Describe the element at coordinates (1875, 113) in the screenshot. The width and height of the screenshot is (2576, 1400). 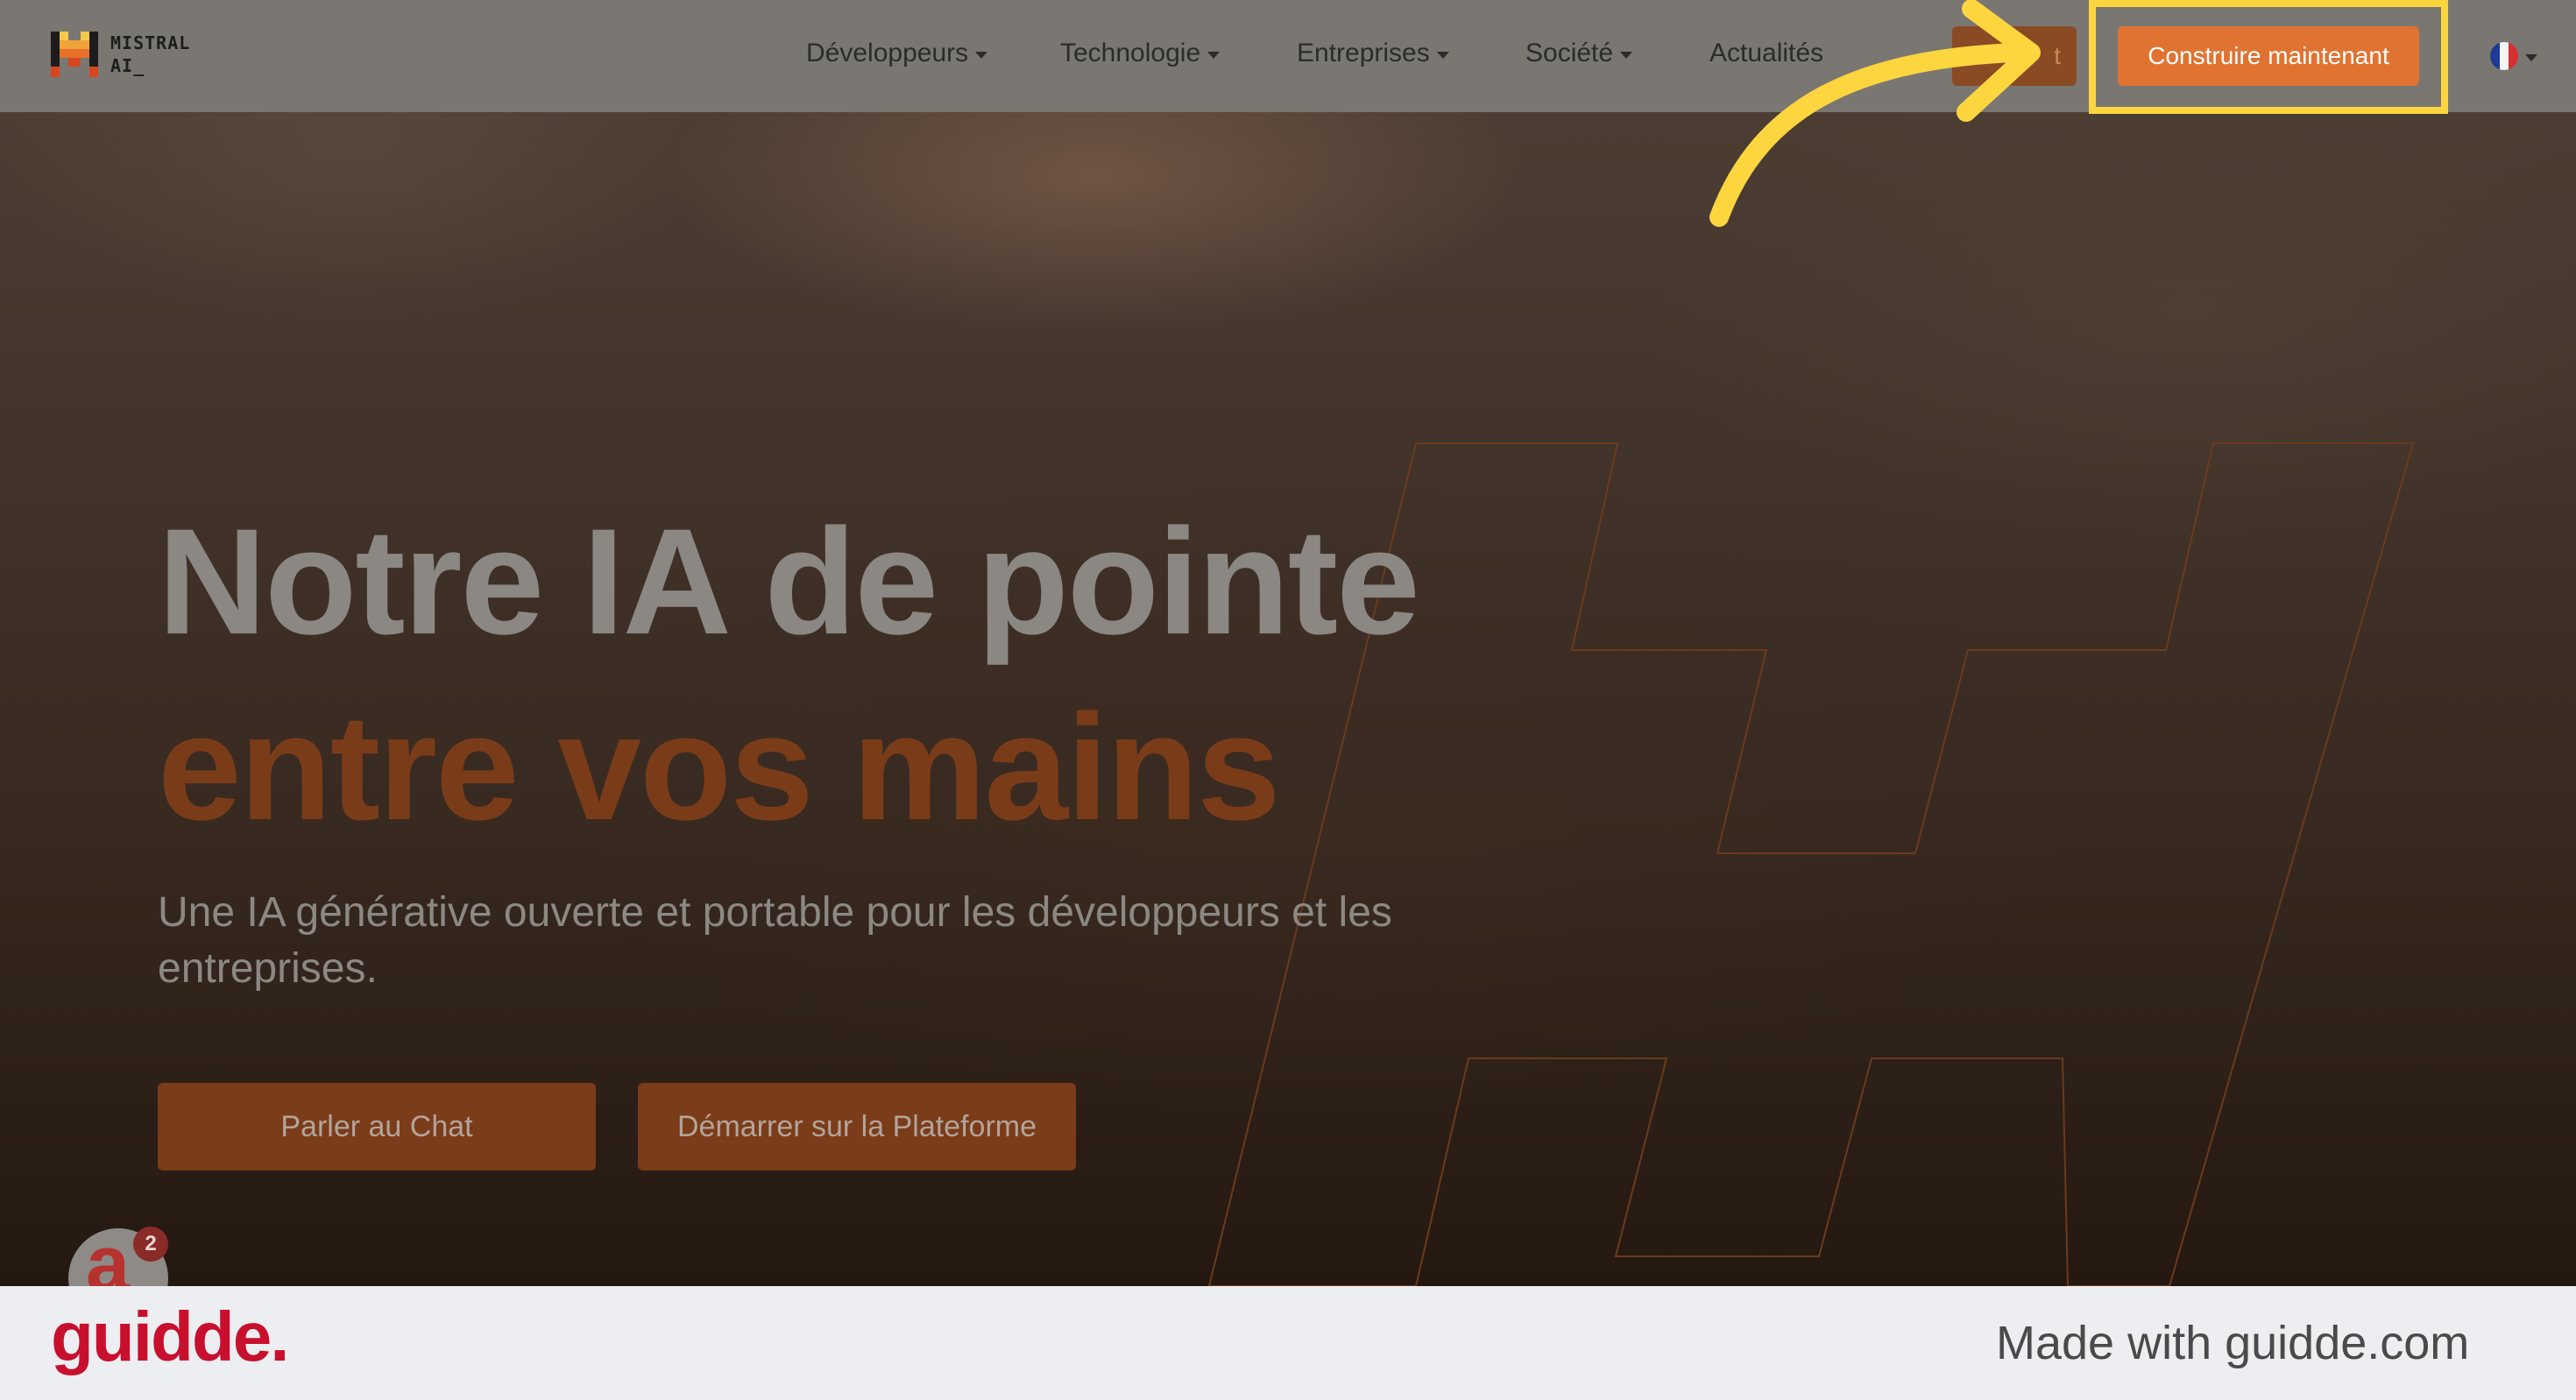
I see `annotation-arrow-icon` at that location.